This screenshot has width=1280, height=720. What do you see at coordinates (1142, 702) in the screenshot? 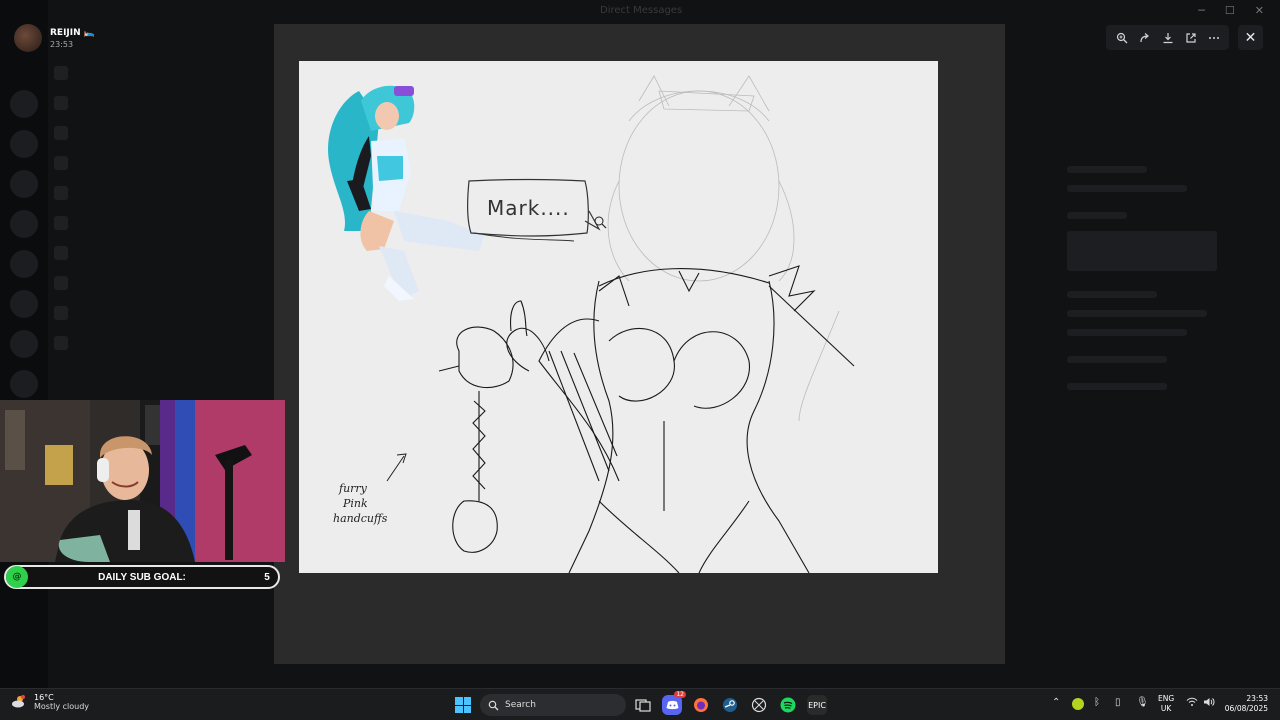
I see `microphone-icon: 🎙` at bounding box center [1142, 702].